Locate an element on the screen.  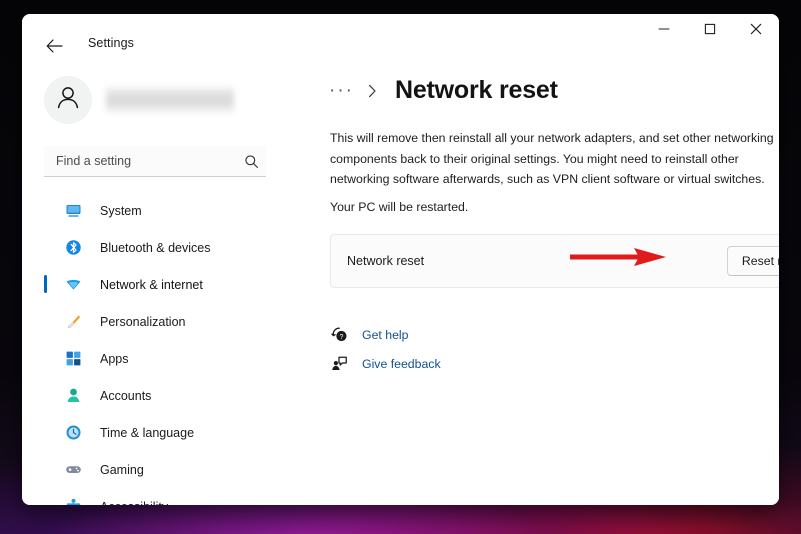
clock-icon is located at coordinates (73, 433).